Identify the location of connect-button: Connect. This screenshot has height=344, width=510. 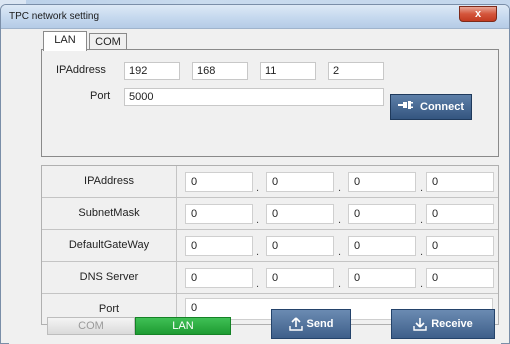
(431, 107).